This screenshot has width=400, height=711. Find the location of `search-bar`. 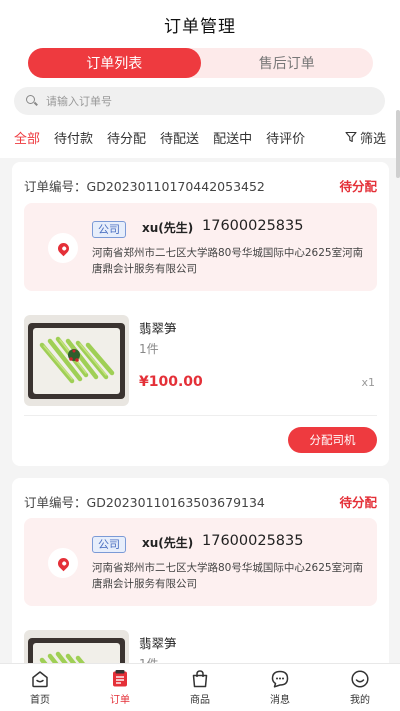

search-bar is located at coordinates (199, 101).